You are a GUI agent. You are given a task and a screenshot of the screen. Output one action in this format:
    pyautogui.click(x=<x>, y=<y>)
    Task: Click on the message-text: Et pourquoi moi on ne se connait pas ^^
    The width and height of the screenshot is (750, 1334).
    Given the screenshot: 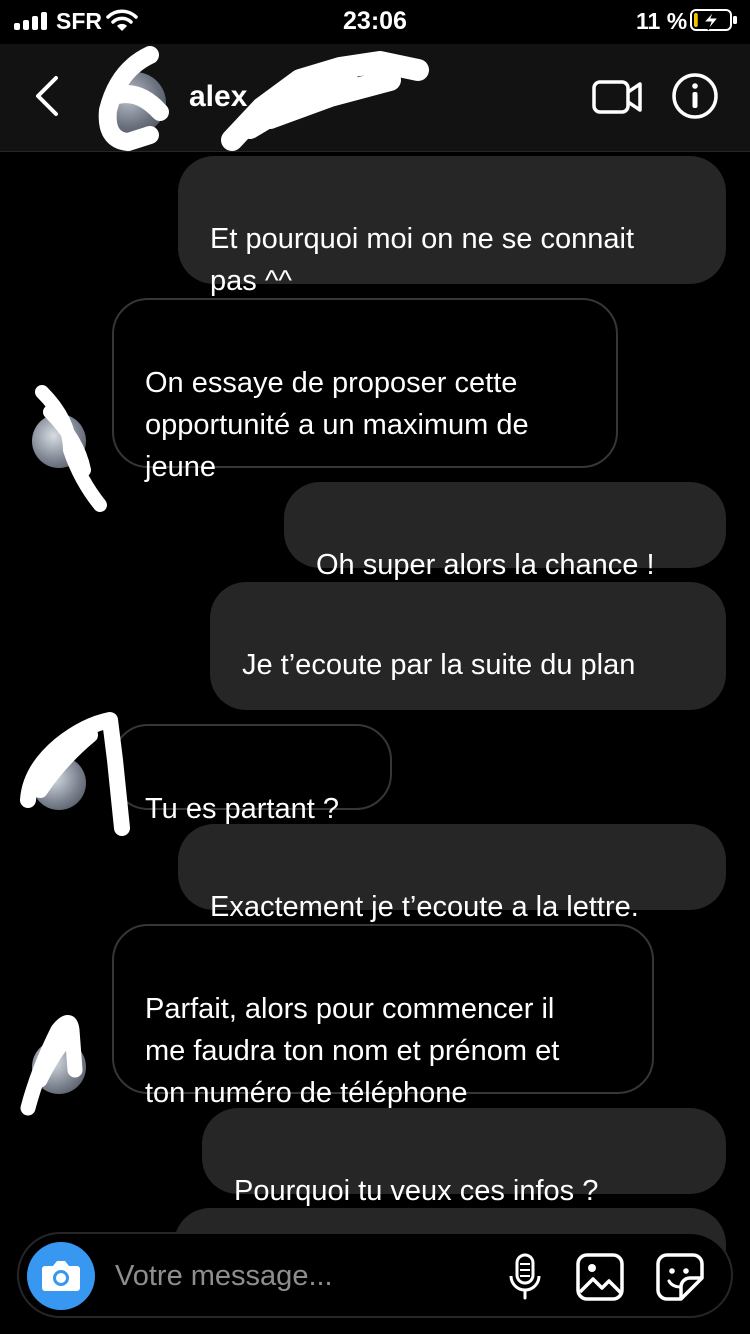 What is the action you would take?
    pyautogui.click(x=422, y=260)
    